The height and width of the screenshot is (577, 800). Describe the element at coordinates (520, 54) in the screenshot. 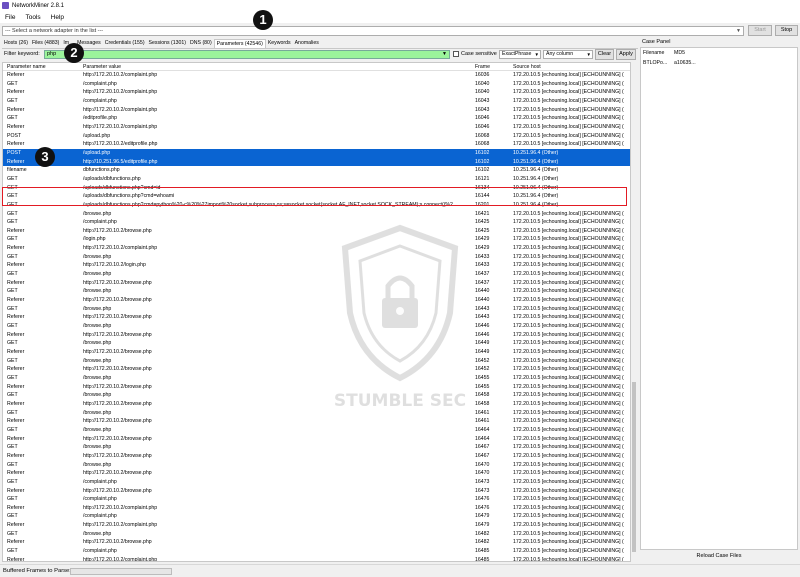

I see `match-mode-select: ExactPhrase ▼` at that location.